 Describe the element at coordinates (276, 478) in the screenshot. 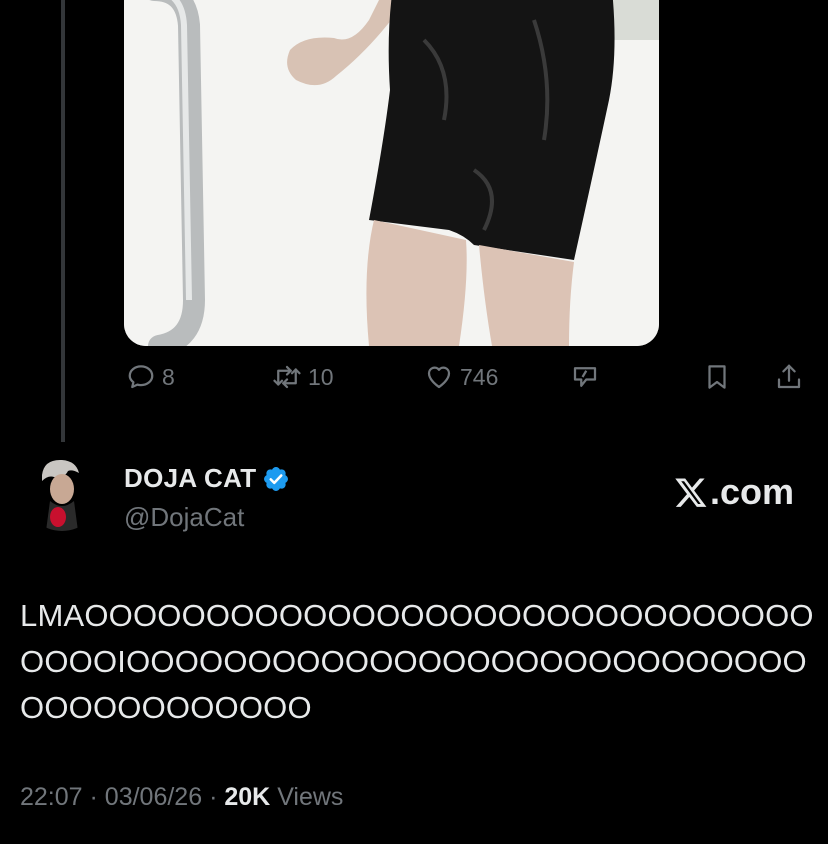

I see `verified-badge-icon` at that location.